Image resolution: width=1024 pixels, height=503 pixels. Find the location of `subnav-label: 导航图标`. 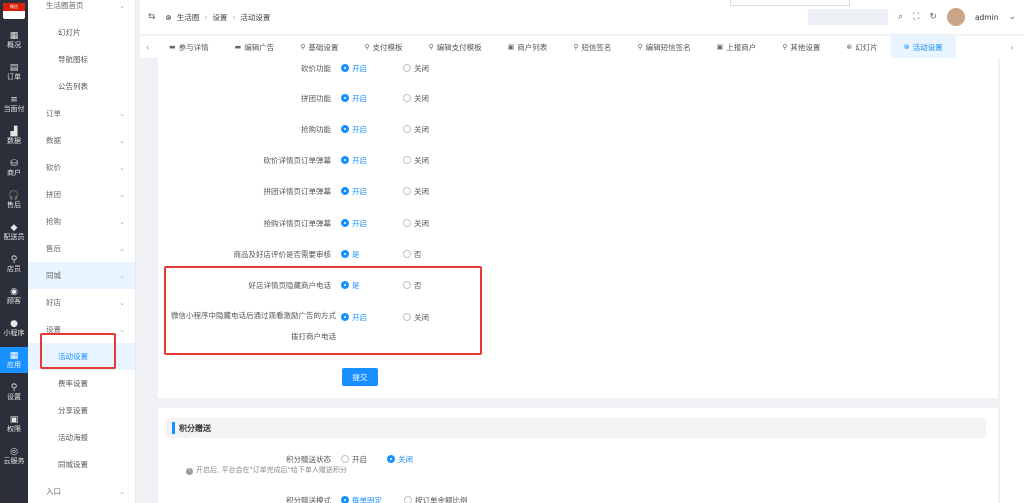

subnav-label: 导航图标 is located at coordinates (73, 59).